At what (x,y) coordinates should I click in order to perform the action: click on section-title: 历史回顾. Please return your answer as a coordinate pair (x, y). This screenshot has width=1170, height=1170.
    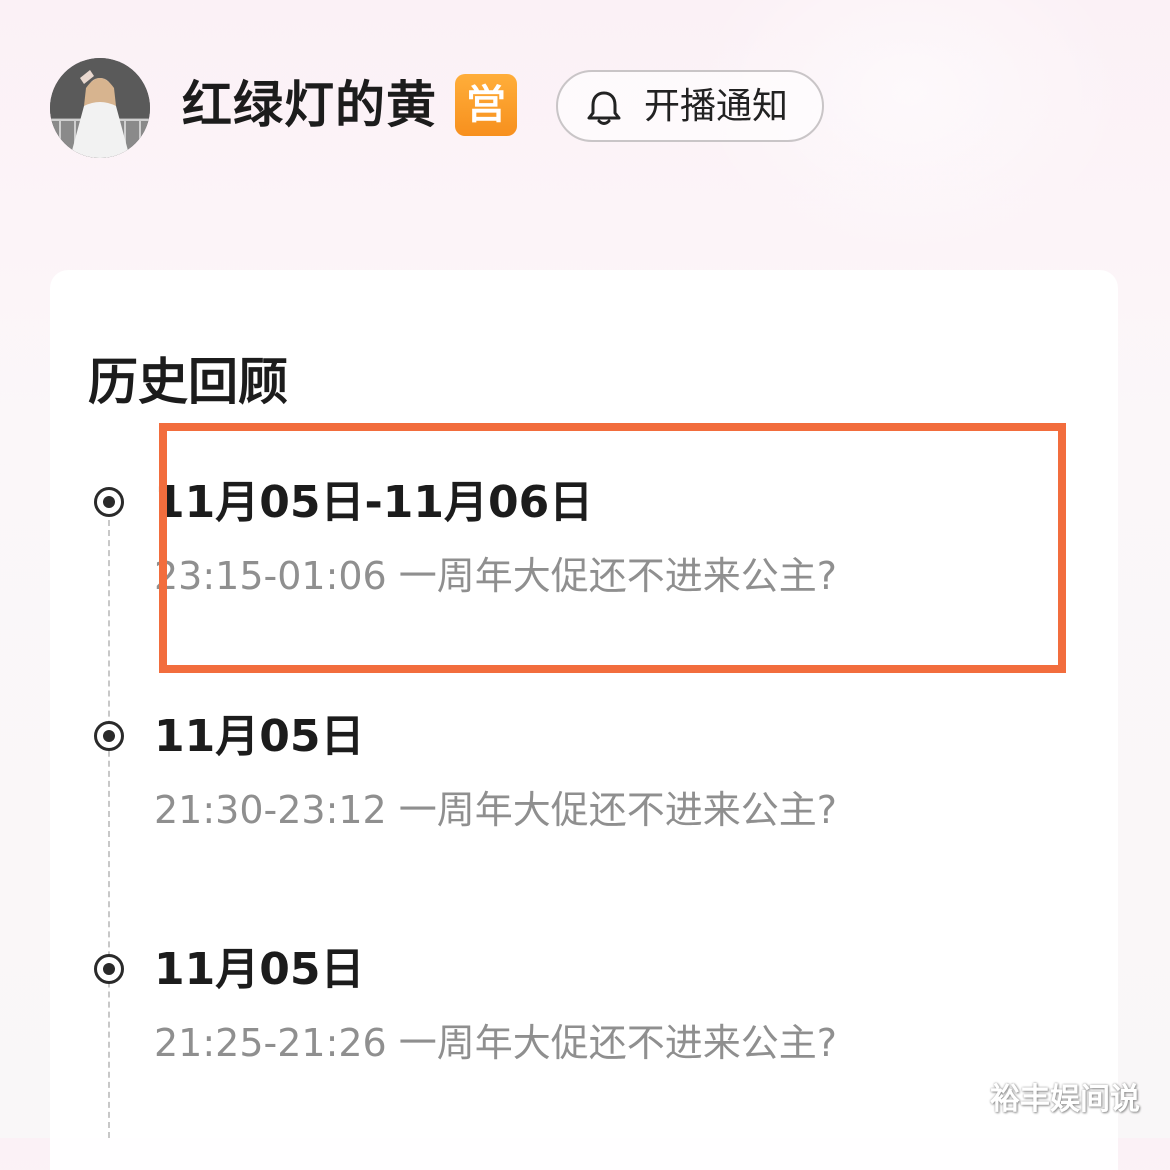
    Looking at the image, I should click on (188, 382).